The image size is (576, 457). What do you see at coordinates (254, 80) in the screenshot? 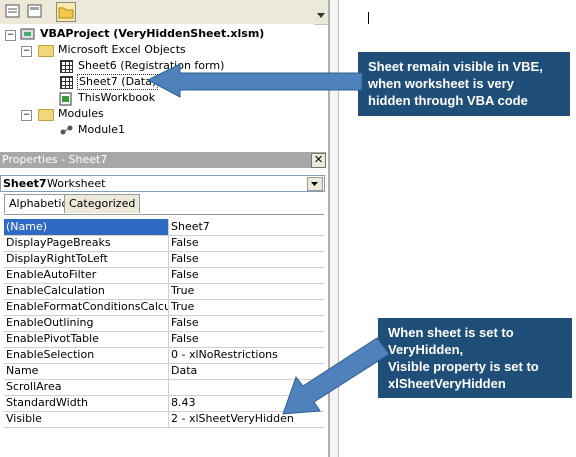
I see `left-arrow-icon` at bounding box center [254, 80].